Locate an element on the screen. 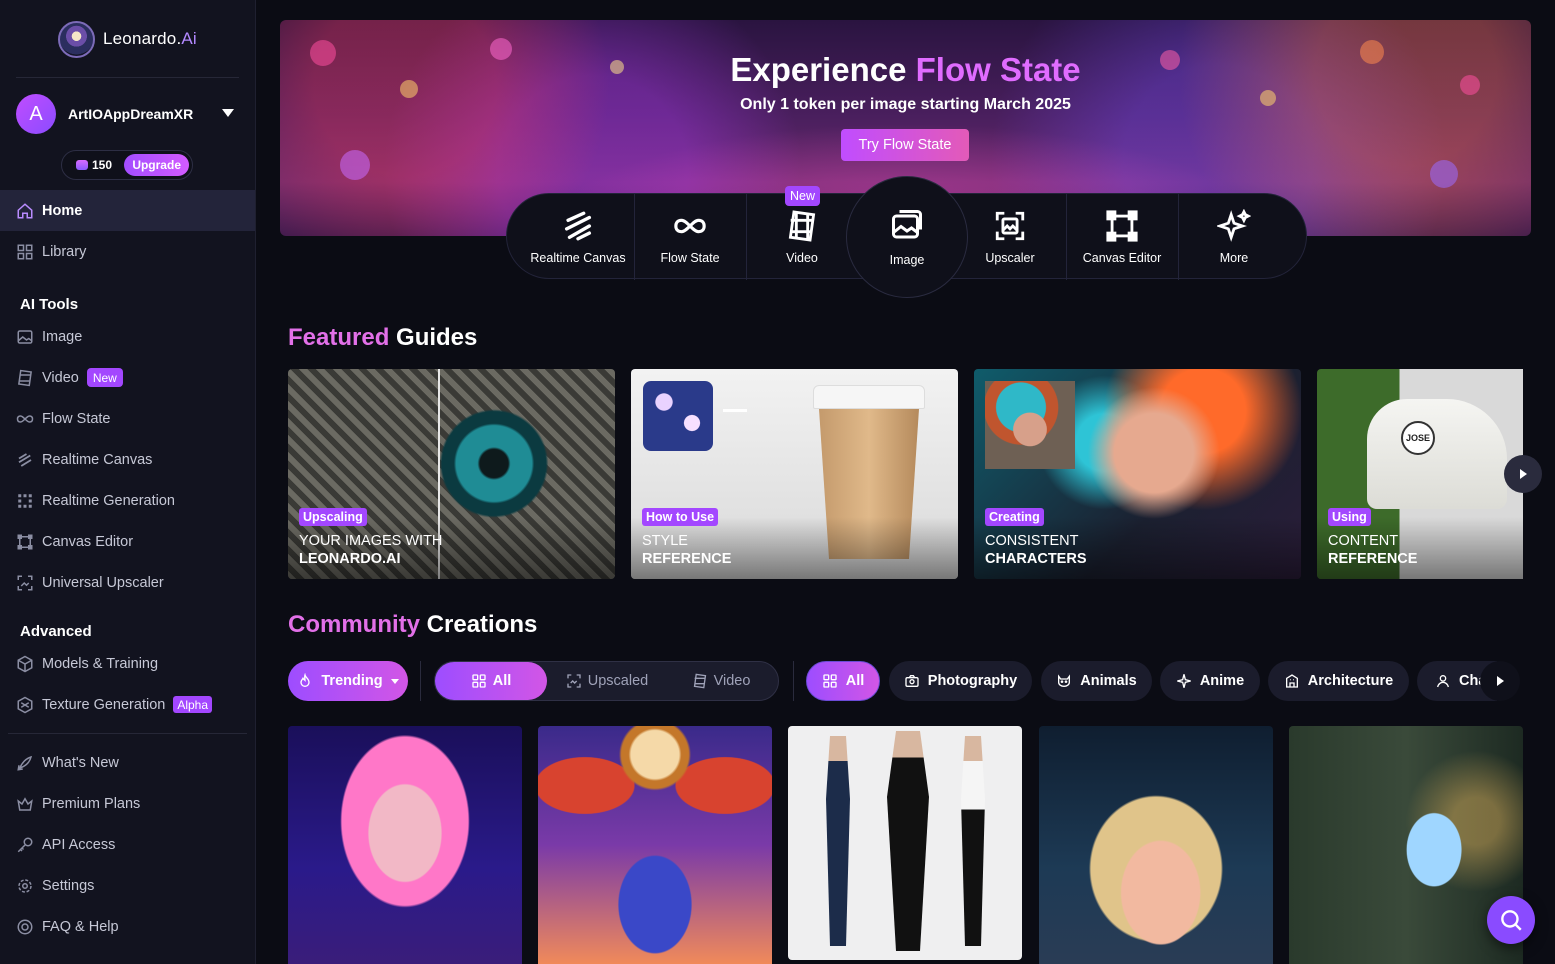 The image size is (1555, 964). sidebar-item-label: Models & Training is located at coordinates (100, 663).